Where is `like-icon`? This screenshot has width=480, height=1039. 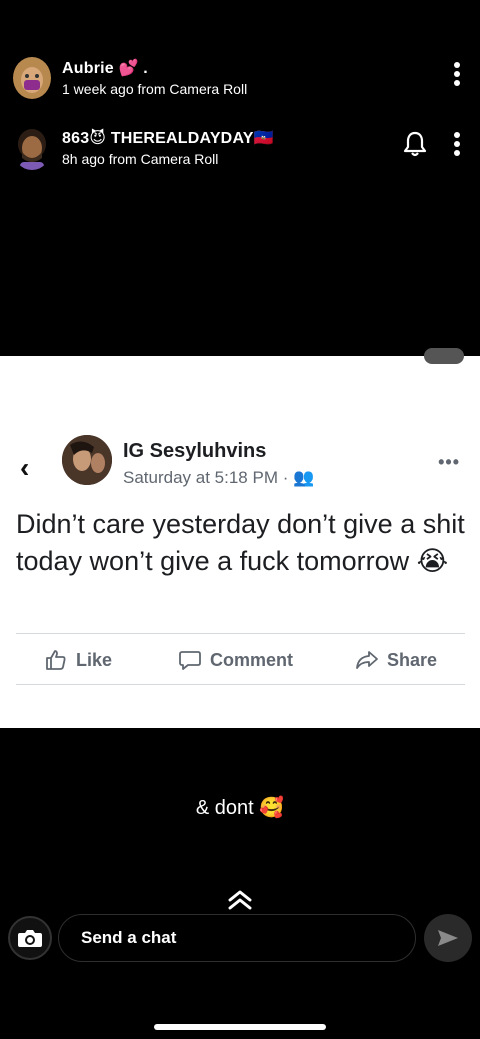
like-icon is located at coordinates (56, 660).